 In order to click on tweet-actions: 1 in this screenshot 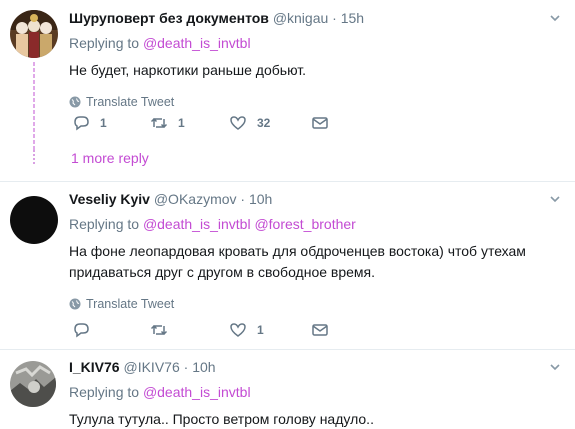, I will do `click(200, 330)`.